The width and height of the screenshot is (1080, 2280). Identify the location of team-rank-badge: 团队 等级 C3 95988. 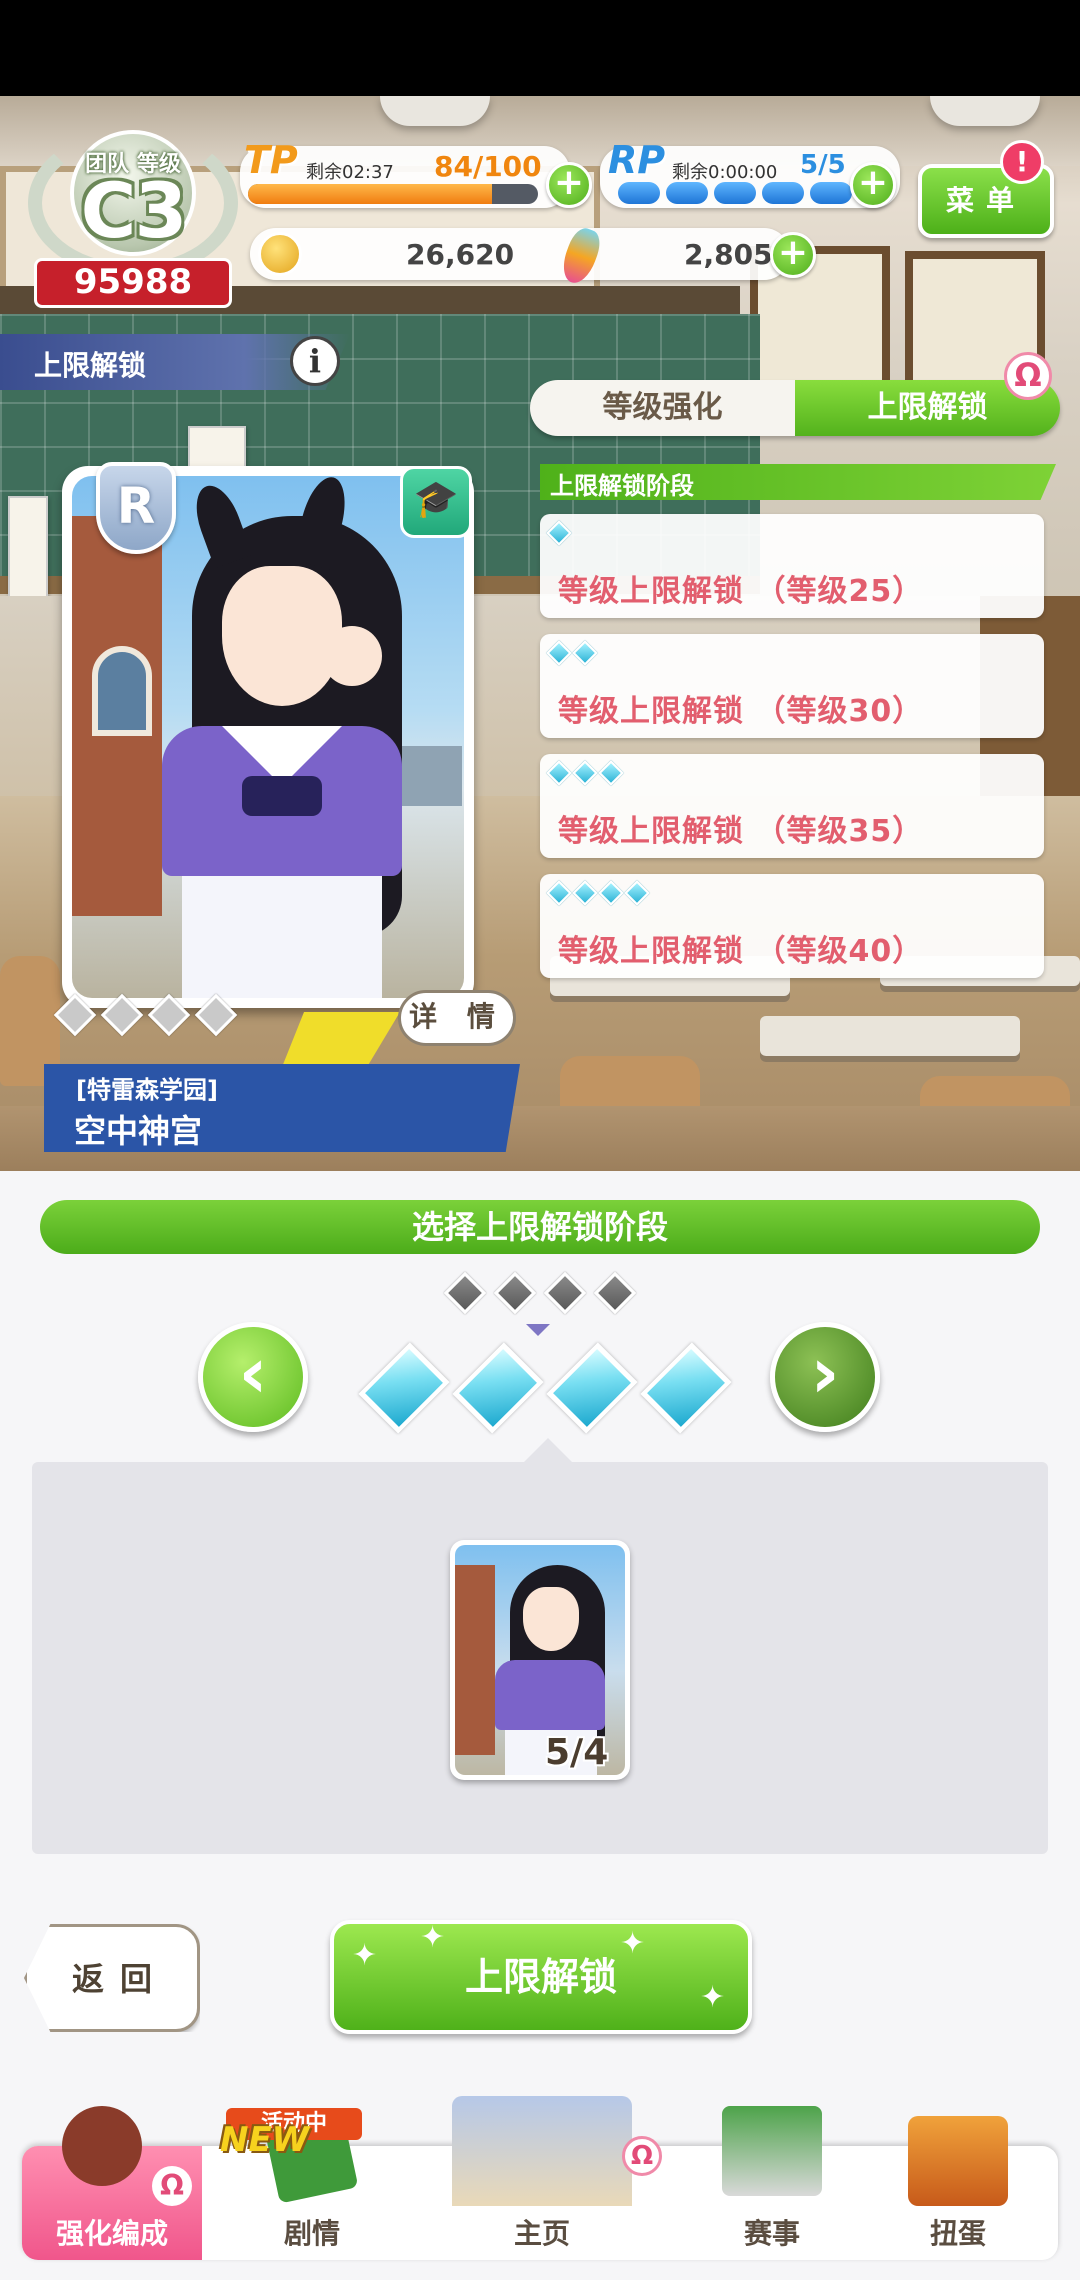
(133, 208).